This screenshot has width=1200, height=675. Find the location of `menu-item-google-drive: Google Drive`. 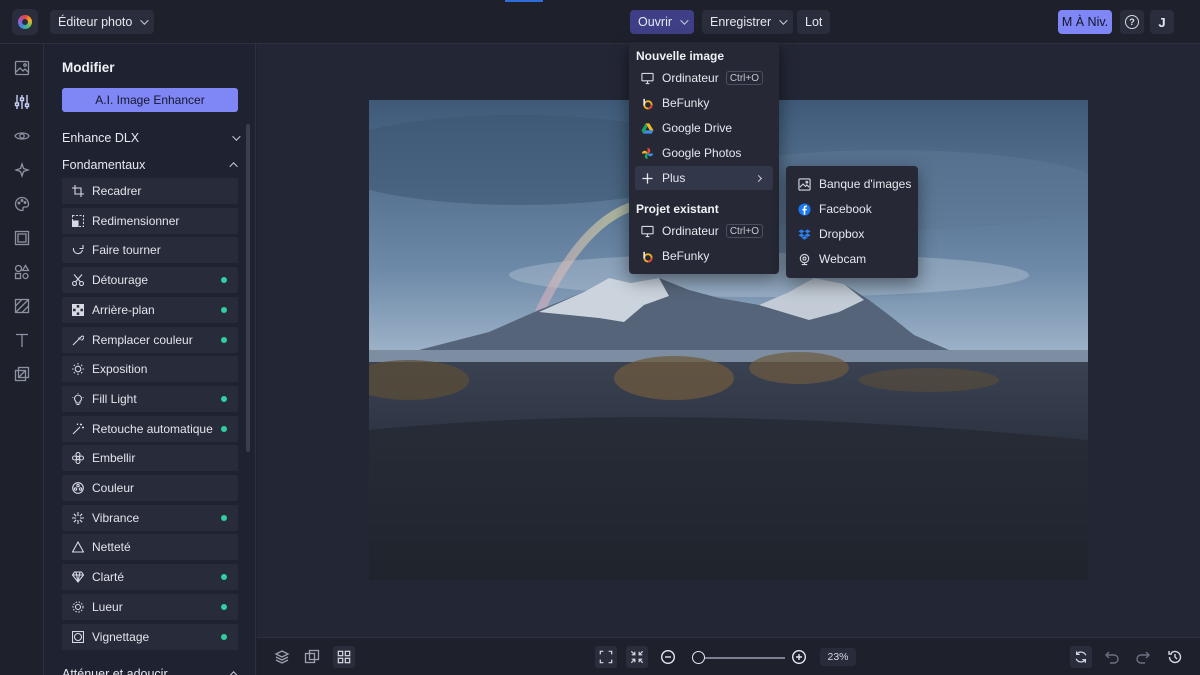

menu-item-google-drive: Google Drive is located at coordinates (704, 128).